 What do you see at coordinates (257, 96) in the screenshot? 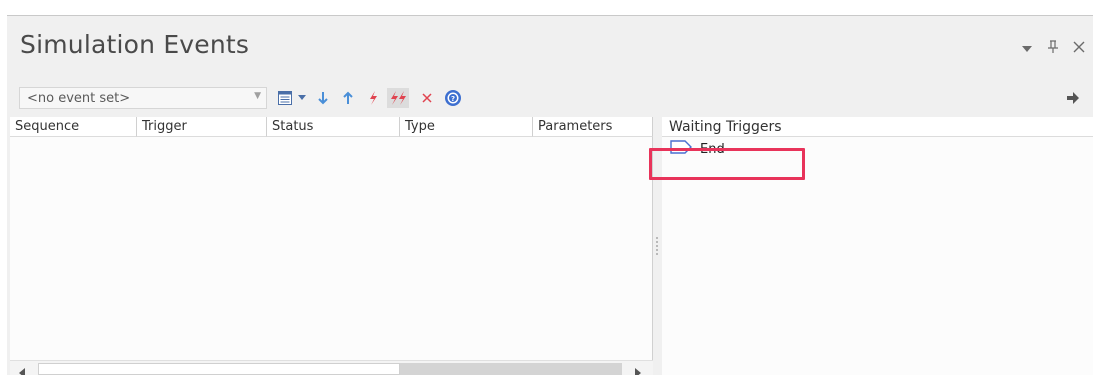
I see `chevron-down-icon: ▼` at bounding box center [257, 96].